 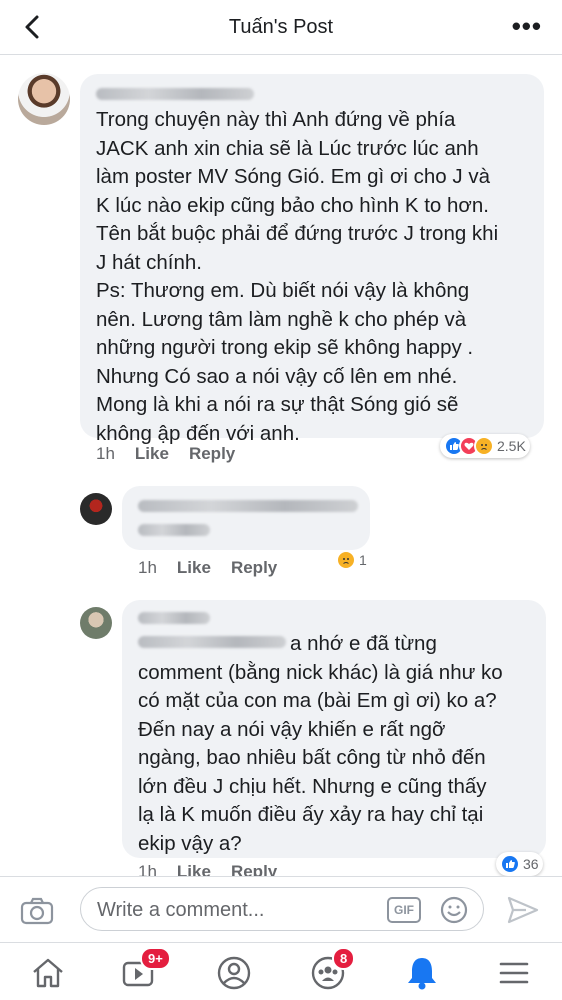 What do you see at coordinates (33, 27) in the screenshot?
I see `back-arrow-icon` at bounding box center [33, 27].